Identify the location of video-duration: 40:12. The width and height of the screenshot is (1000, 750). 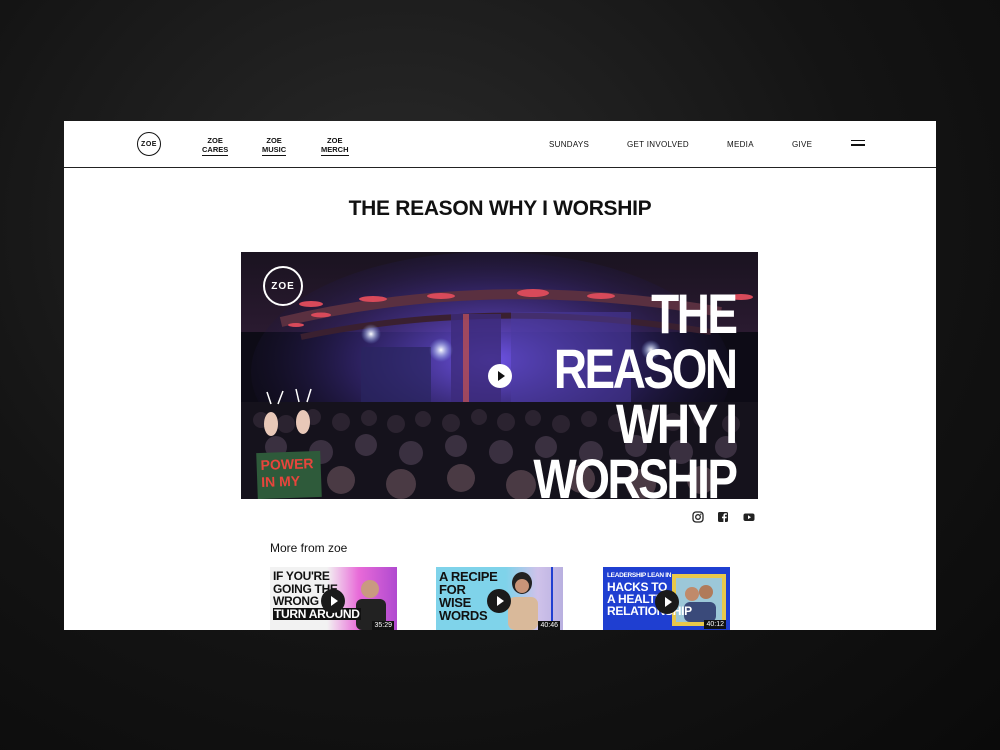
(715, 624).